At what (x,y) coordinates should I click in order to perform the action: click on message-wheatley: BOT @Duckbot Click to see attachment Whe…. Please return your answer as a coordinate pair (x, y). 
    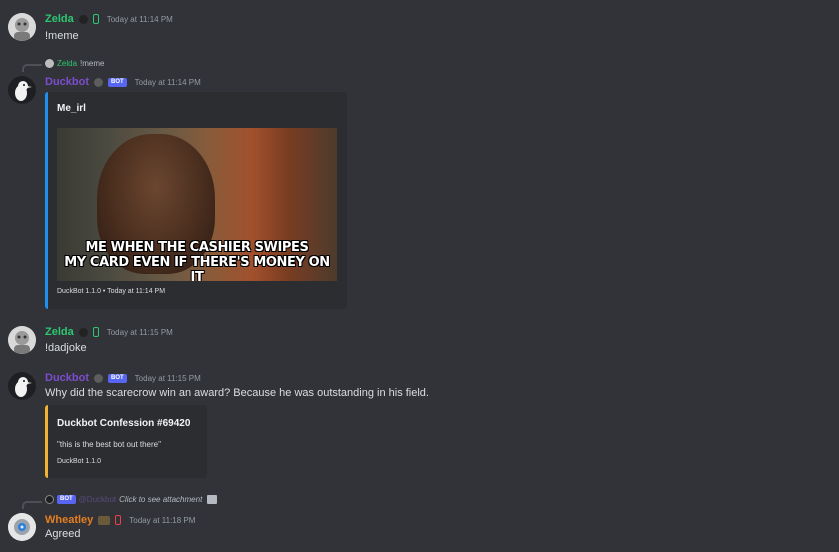
    Looking at the image, I should click on (419, 521).